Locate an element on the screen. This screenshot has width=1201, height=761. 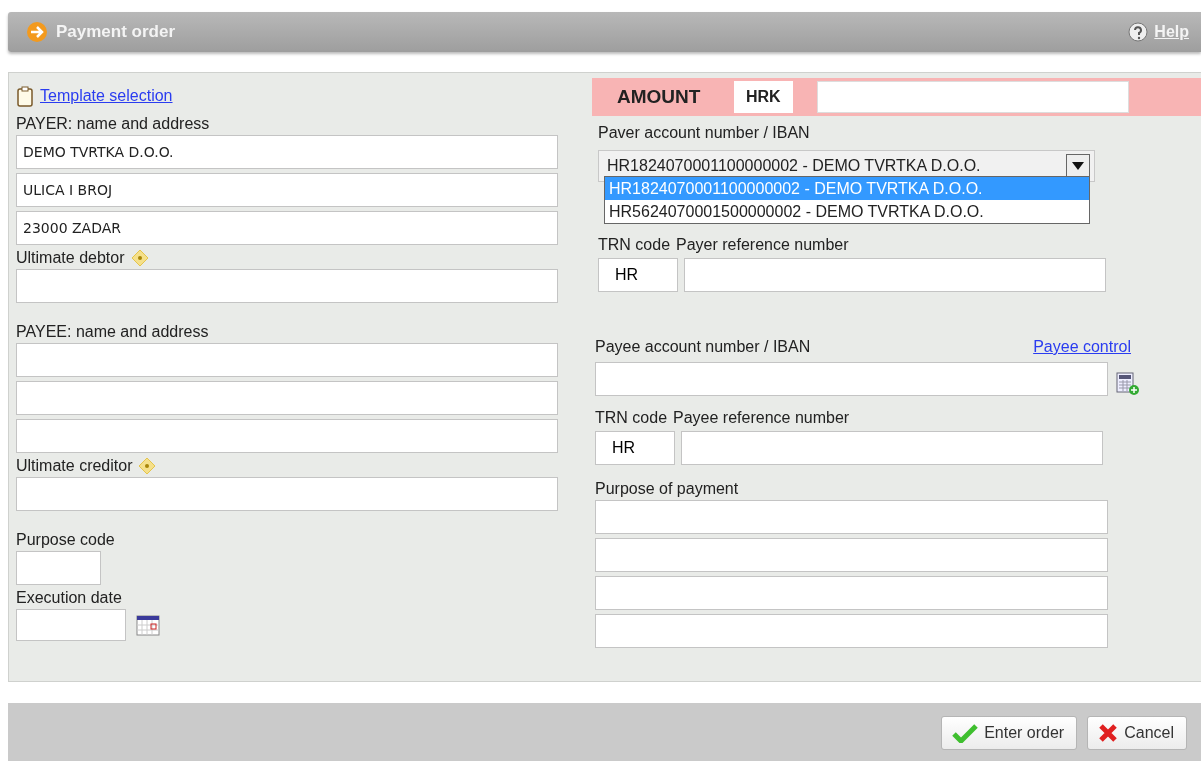
text-field: ULICA I BROJ is located at coordinates (287, 190).